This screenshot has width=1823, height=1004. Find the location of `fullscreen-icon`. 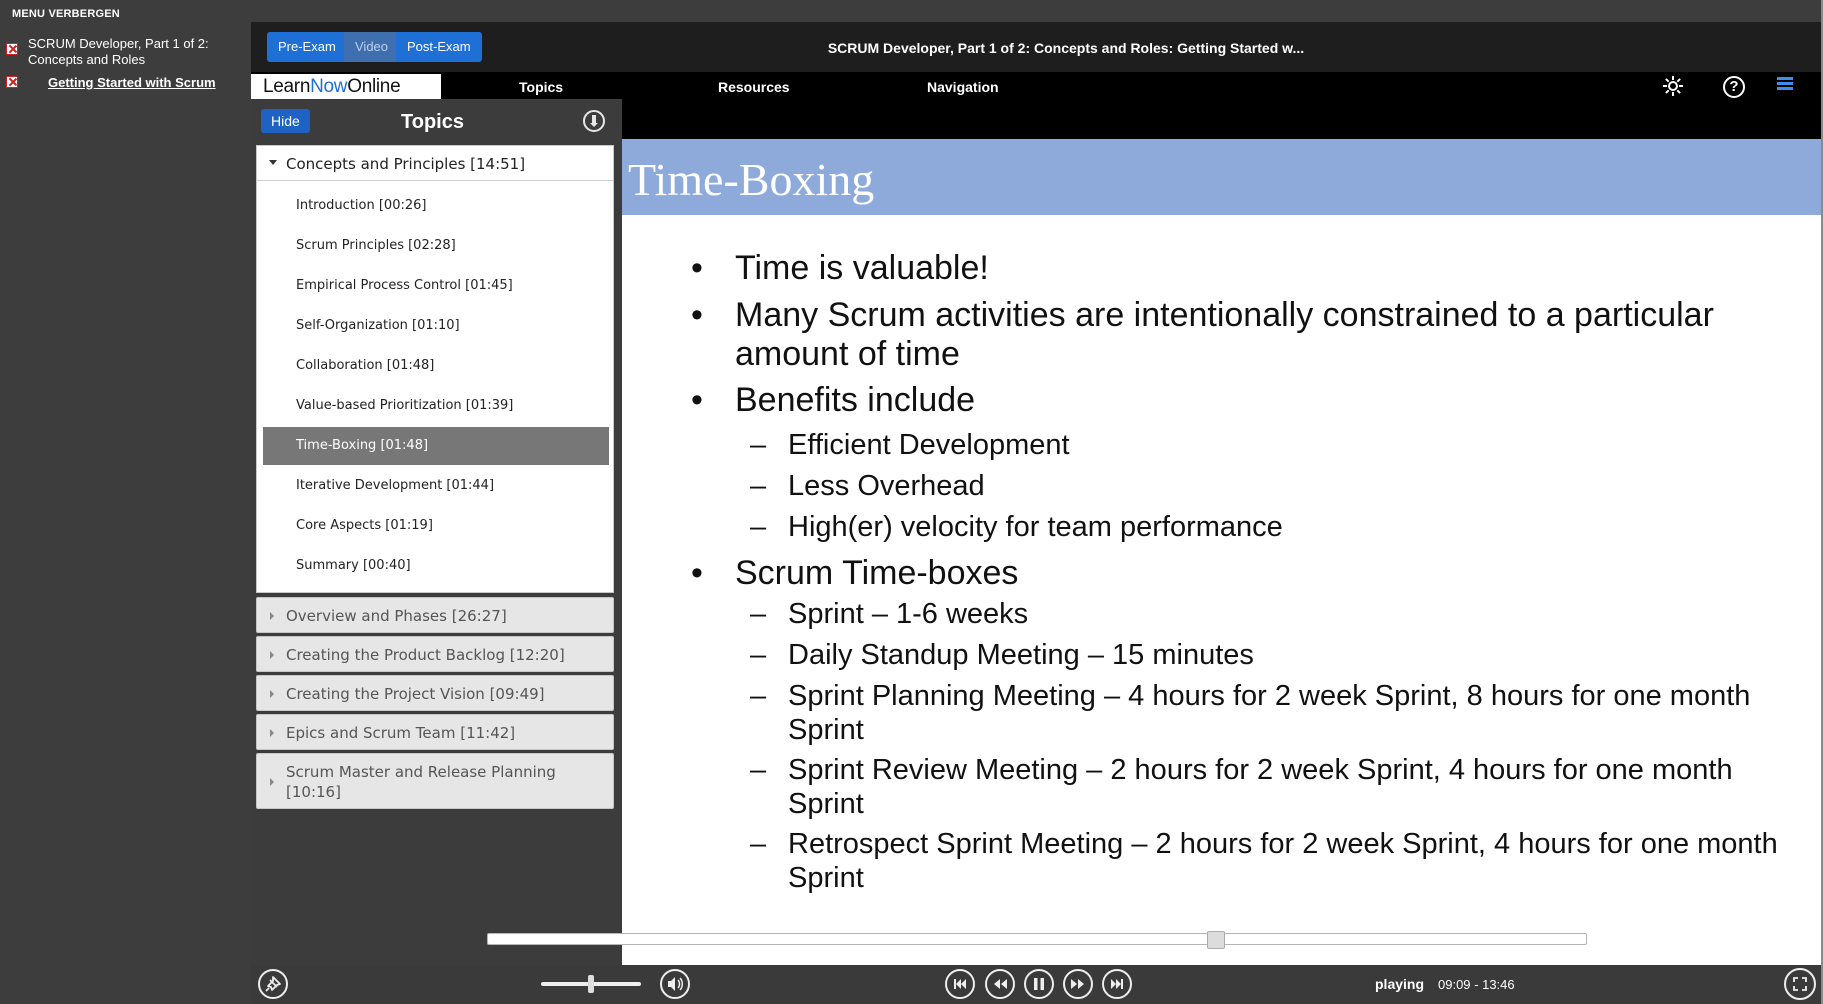

fullscreen-icon is located at coordinates (1800, 984).